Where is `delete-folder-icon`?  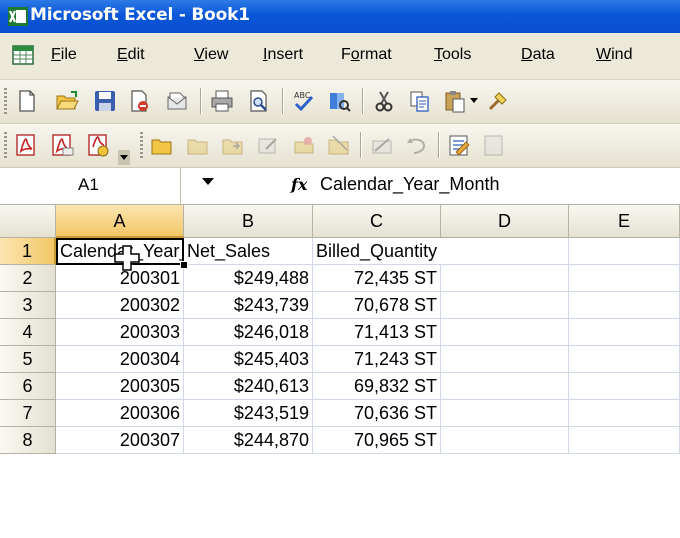
delete-folder-icon is located at coordinates (339, 145).